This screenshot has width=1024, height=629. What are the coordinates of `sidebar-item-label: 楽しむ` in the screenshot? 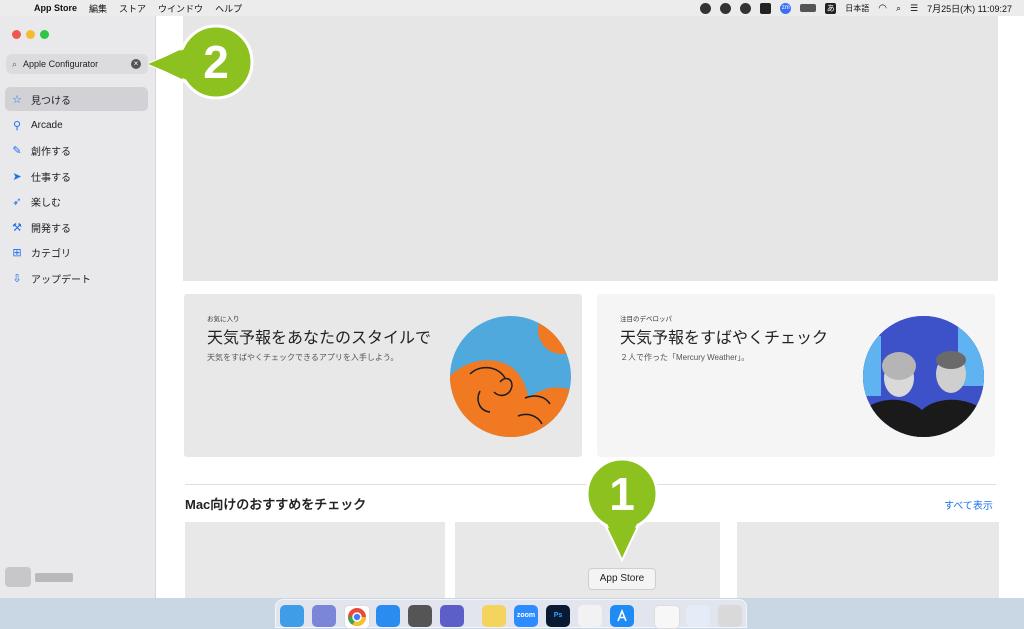 It's located at (46, 203).